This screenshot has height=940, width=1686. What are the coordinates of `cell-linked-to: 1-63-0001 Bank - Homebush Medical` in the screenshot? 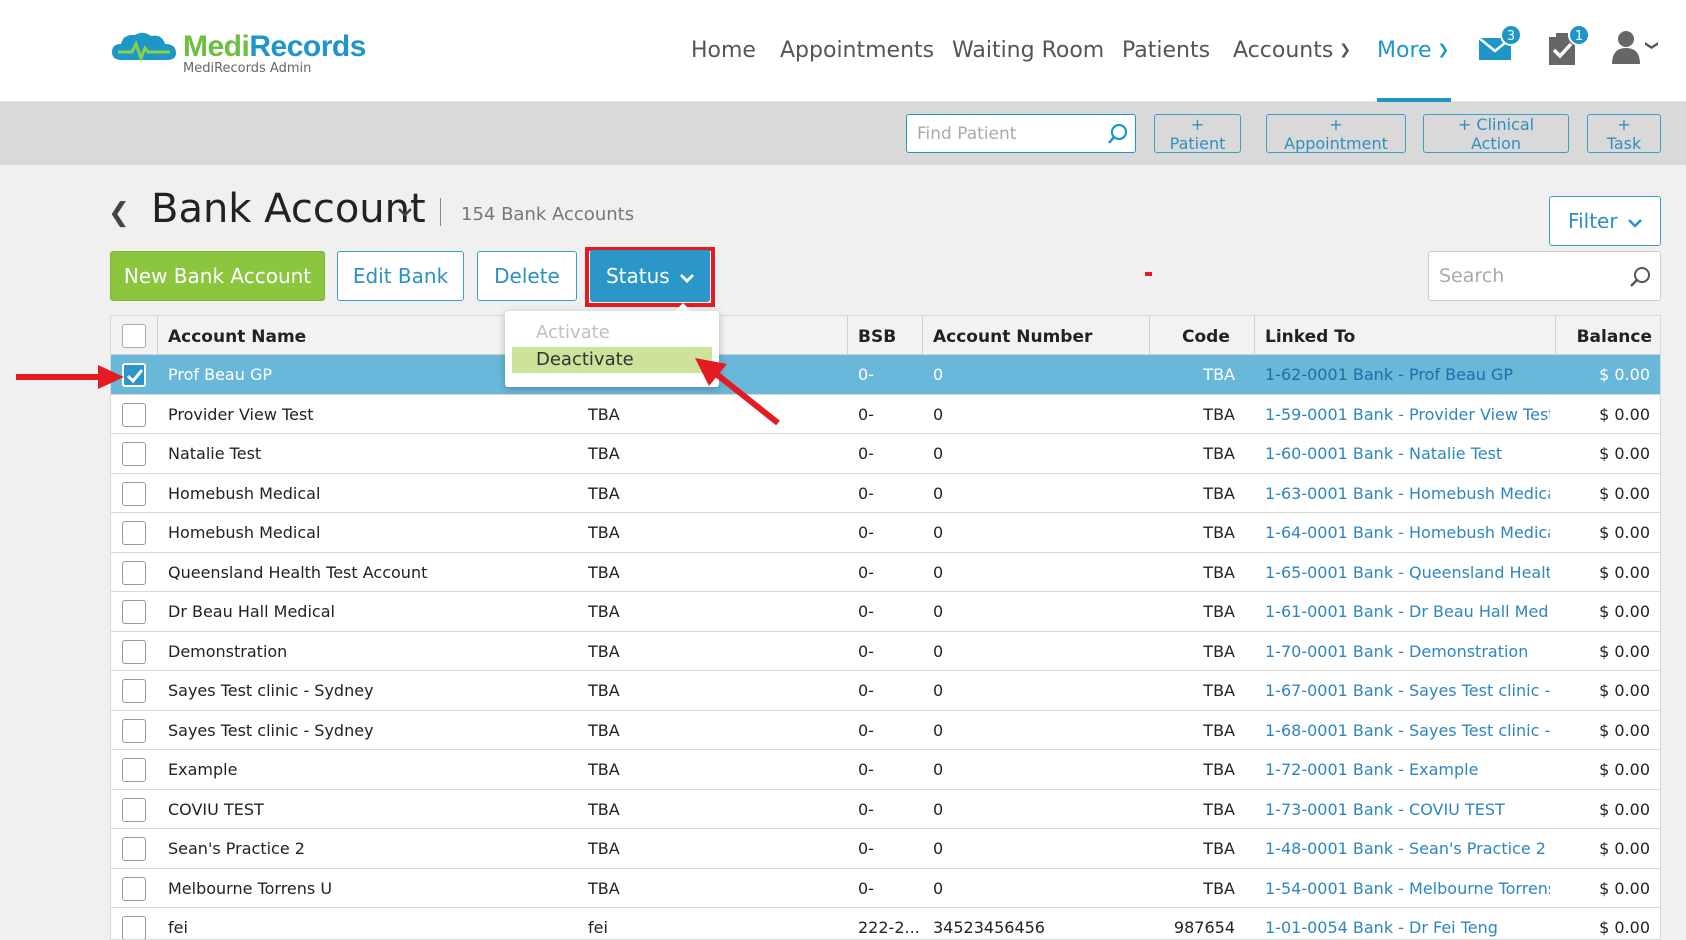 It's located at (1407, 493).